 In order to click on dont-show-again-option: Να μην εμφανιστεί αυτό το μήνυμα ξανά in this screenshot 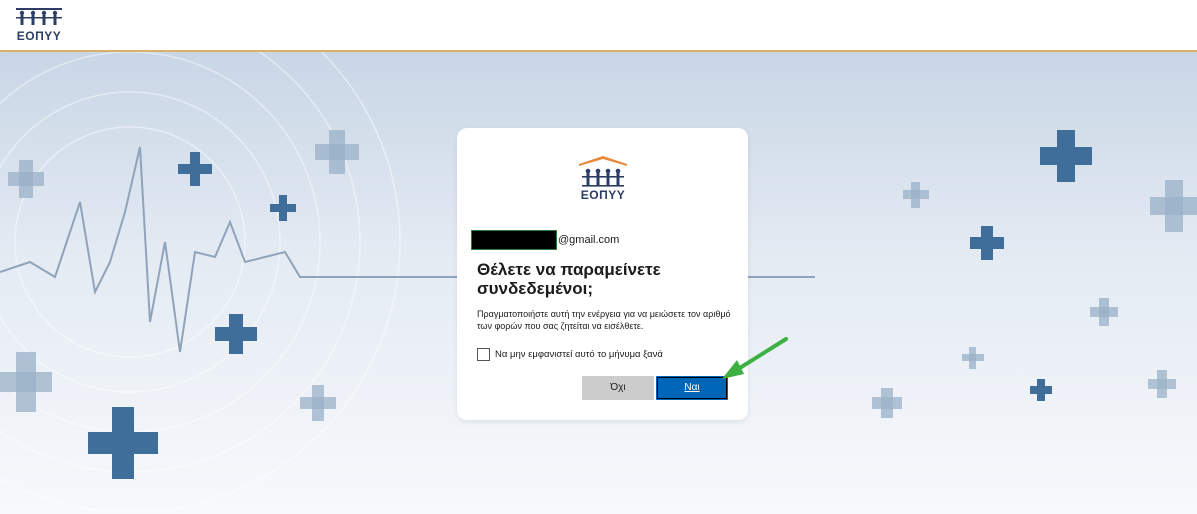, I will do `click(570, 354)`.